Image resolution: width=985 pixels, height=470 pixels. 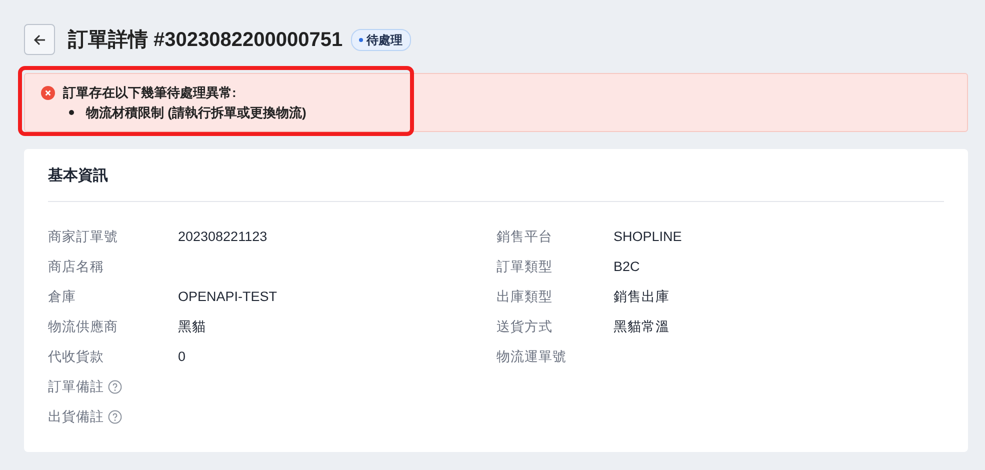 I want to click on field-label: 訂單類型, so click(x=524, y=267).